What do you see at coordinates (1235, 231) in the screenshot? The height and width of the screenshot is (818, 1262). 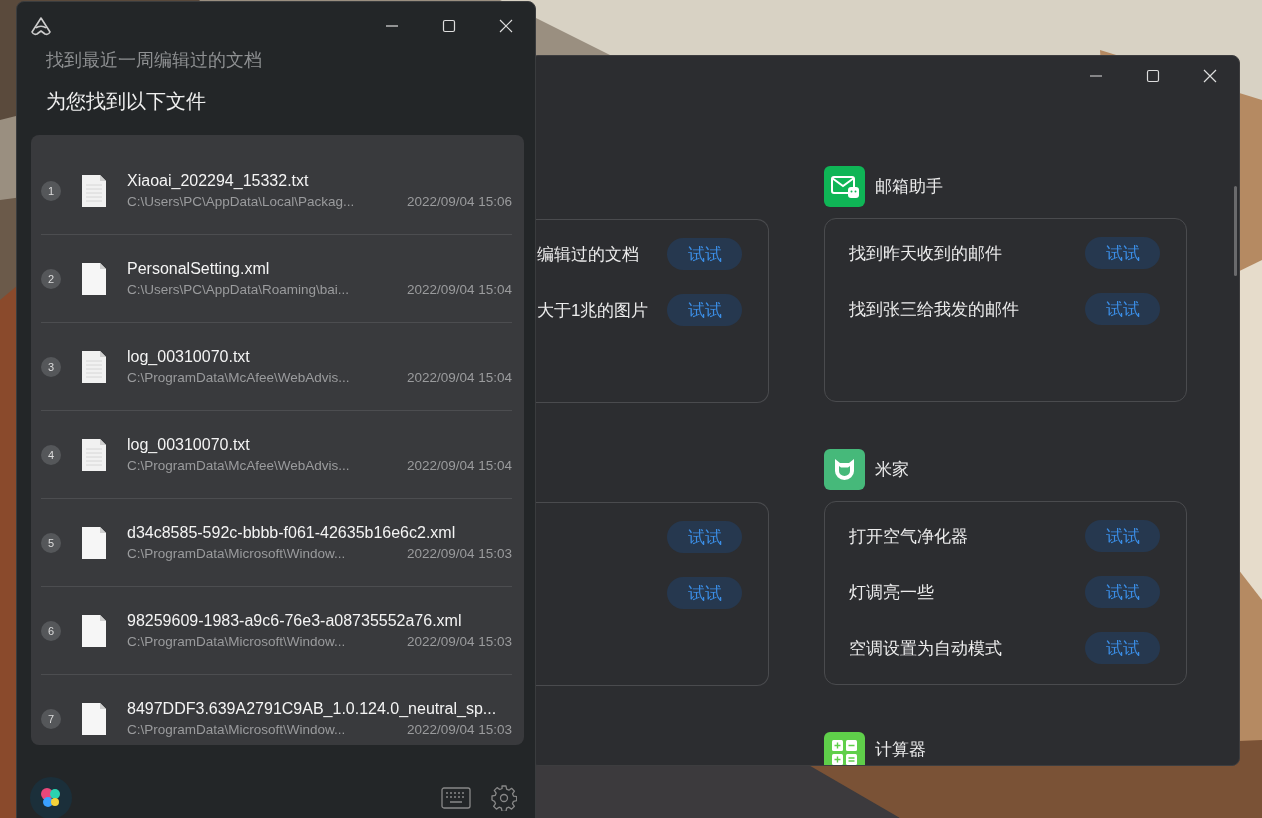 I see `scrollbar` at bounding box center [1235, 231].